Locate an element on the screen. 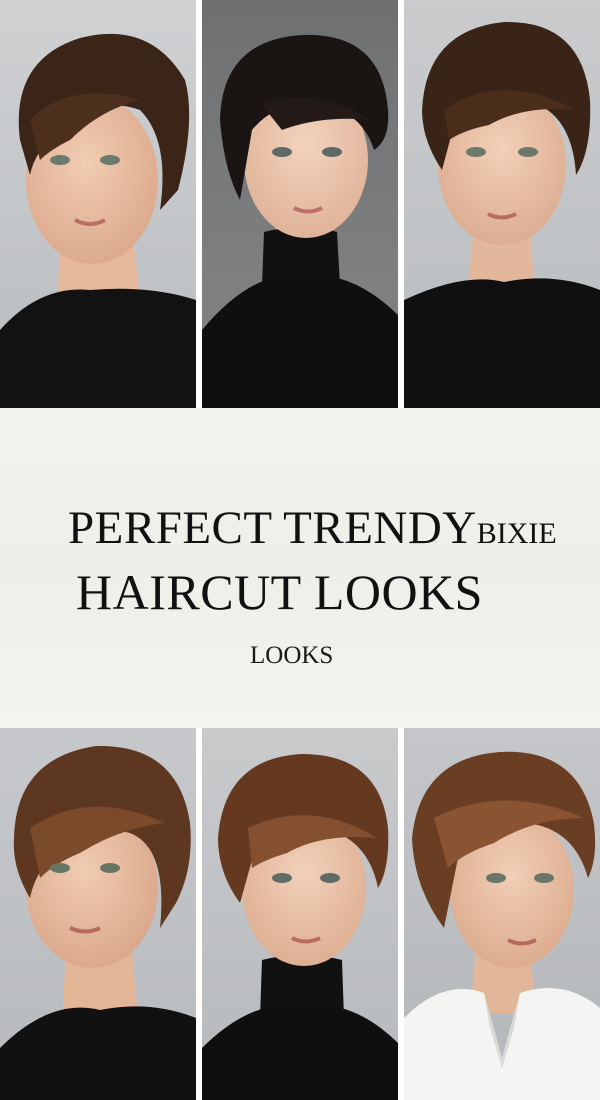  portrait-top-right-illustration is located at coordinates (502, 204).